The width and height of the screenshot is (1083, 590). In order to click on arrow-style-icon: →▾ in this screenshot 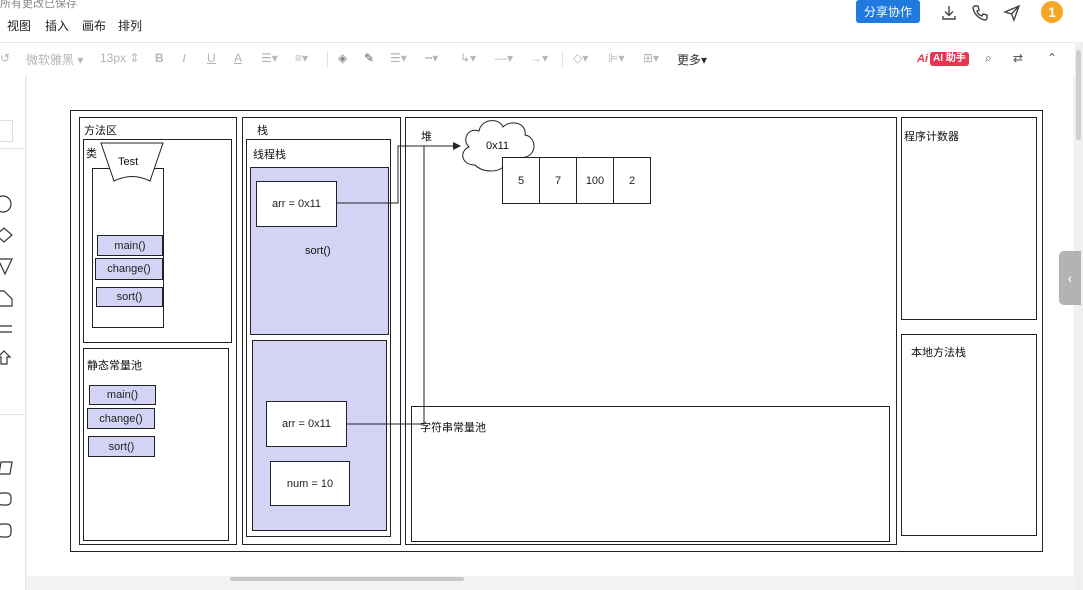, I will do `click(539, 58)`.